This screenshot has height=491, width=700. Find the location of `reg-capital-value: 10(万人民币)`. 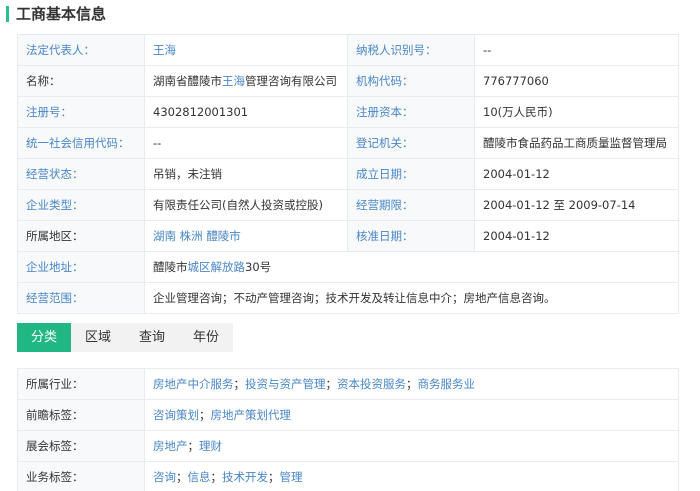

reg-capital-value: 10(万人民币) is located at coordinates (576, 112).